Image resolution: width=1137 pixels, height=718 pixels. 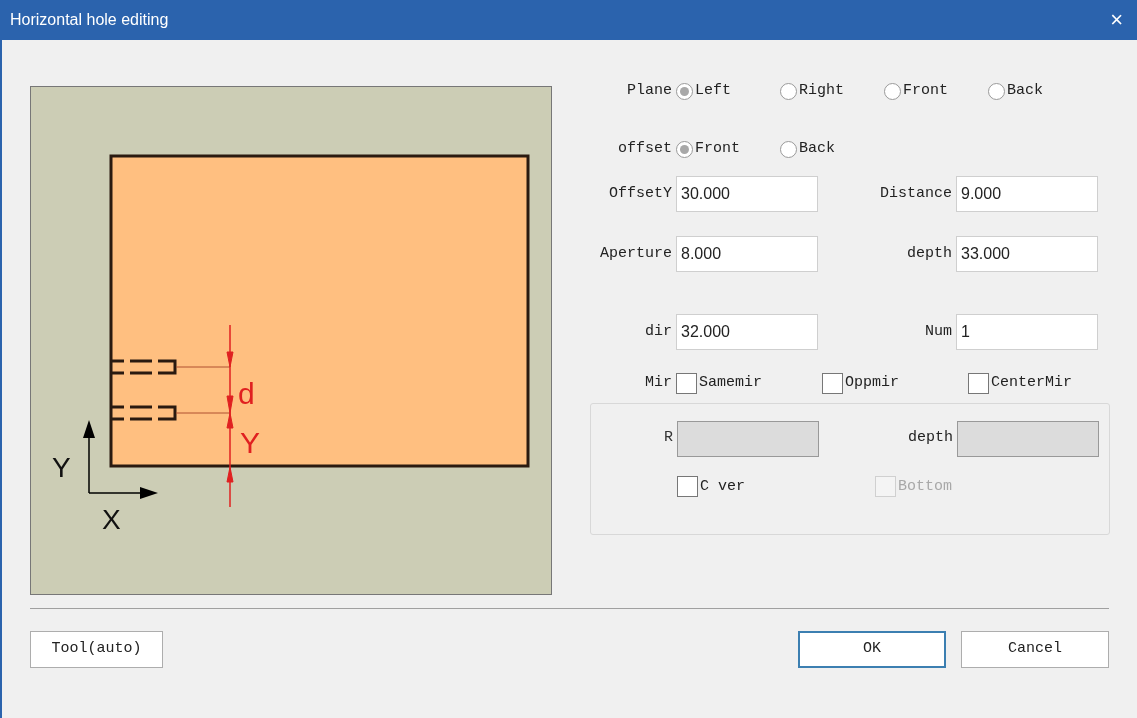 What do you see at coordinates (730, 383) in the screenshot?
I see `checkbox-label: Samemir` at bounding box center [730, 383].